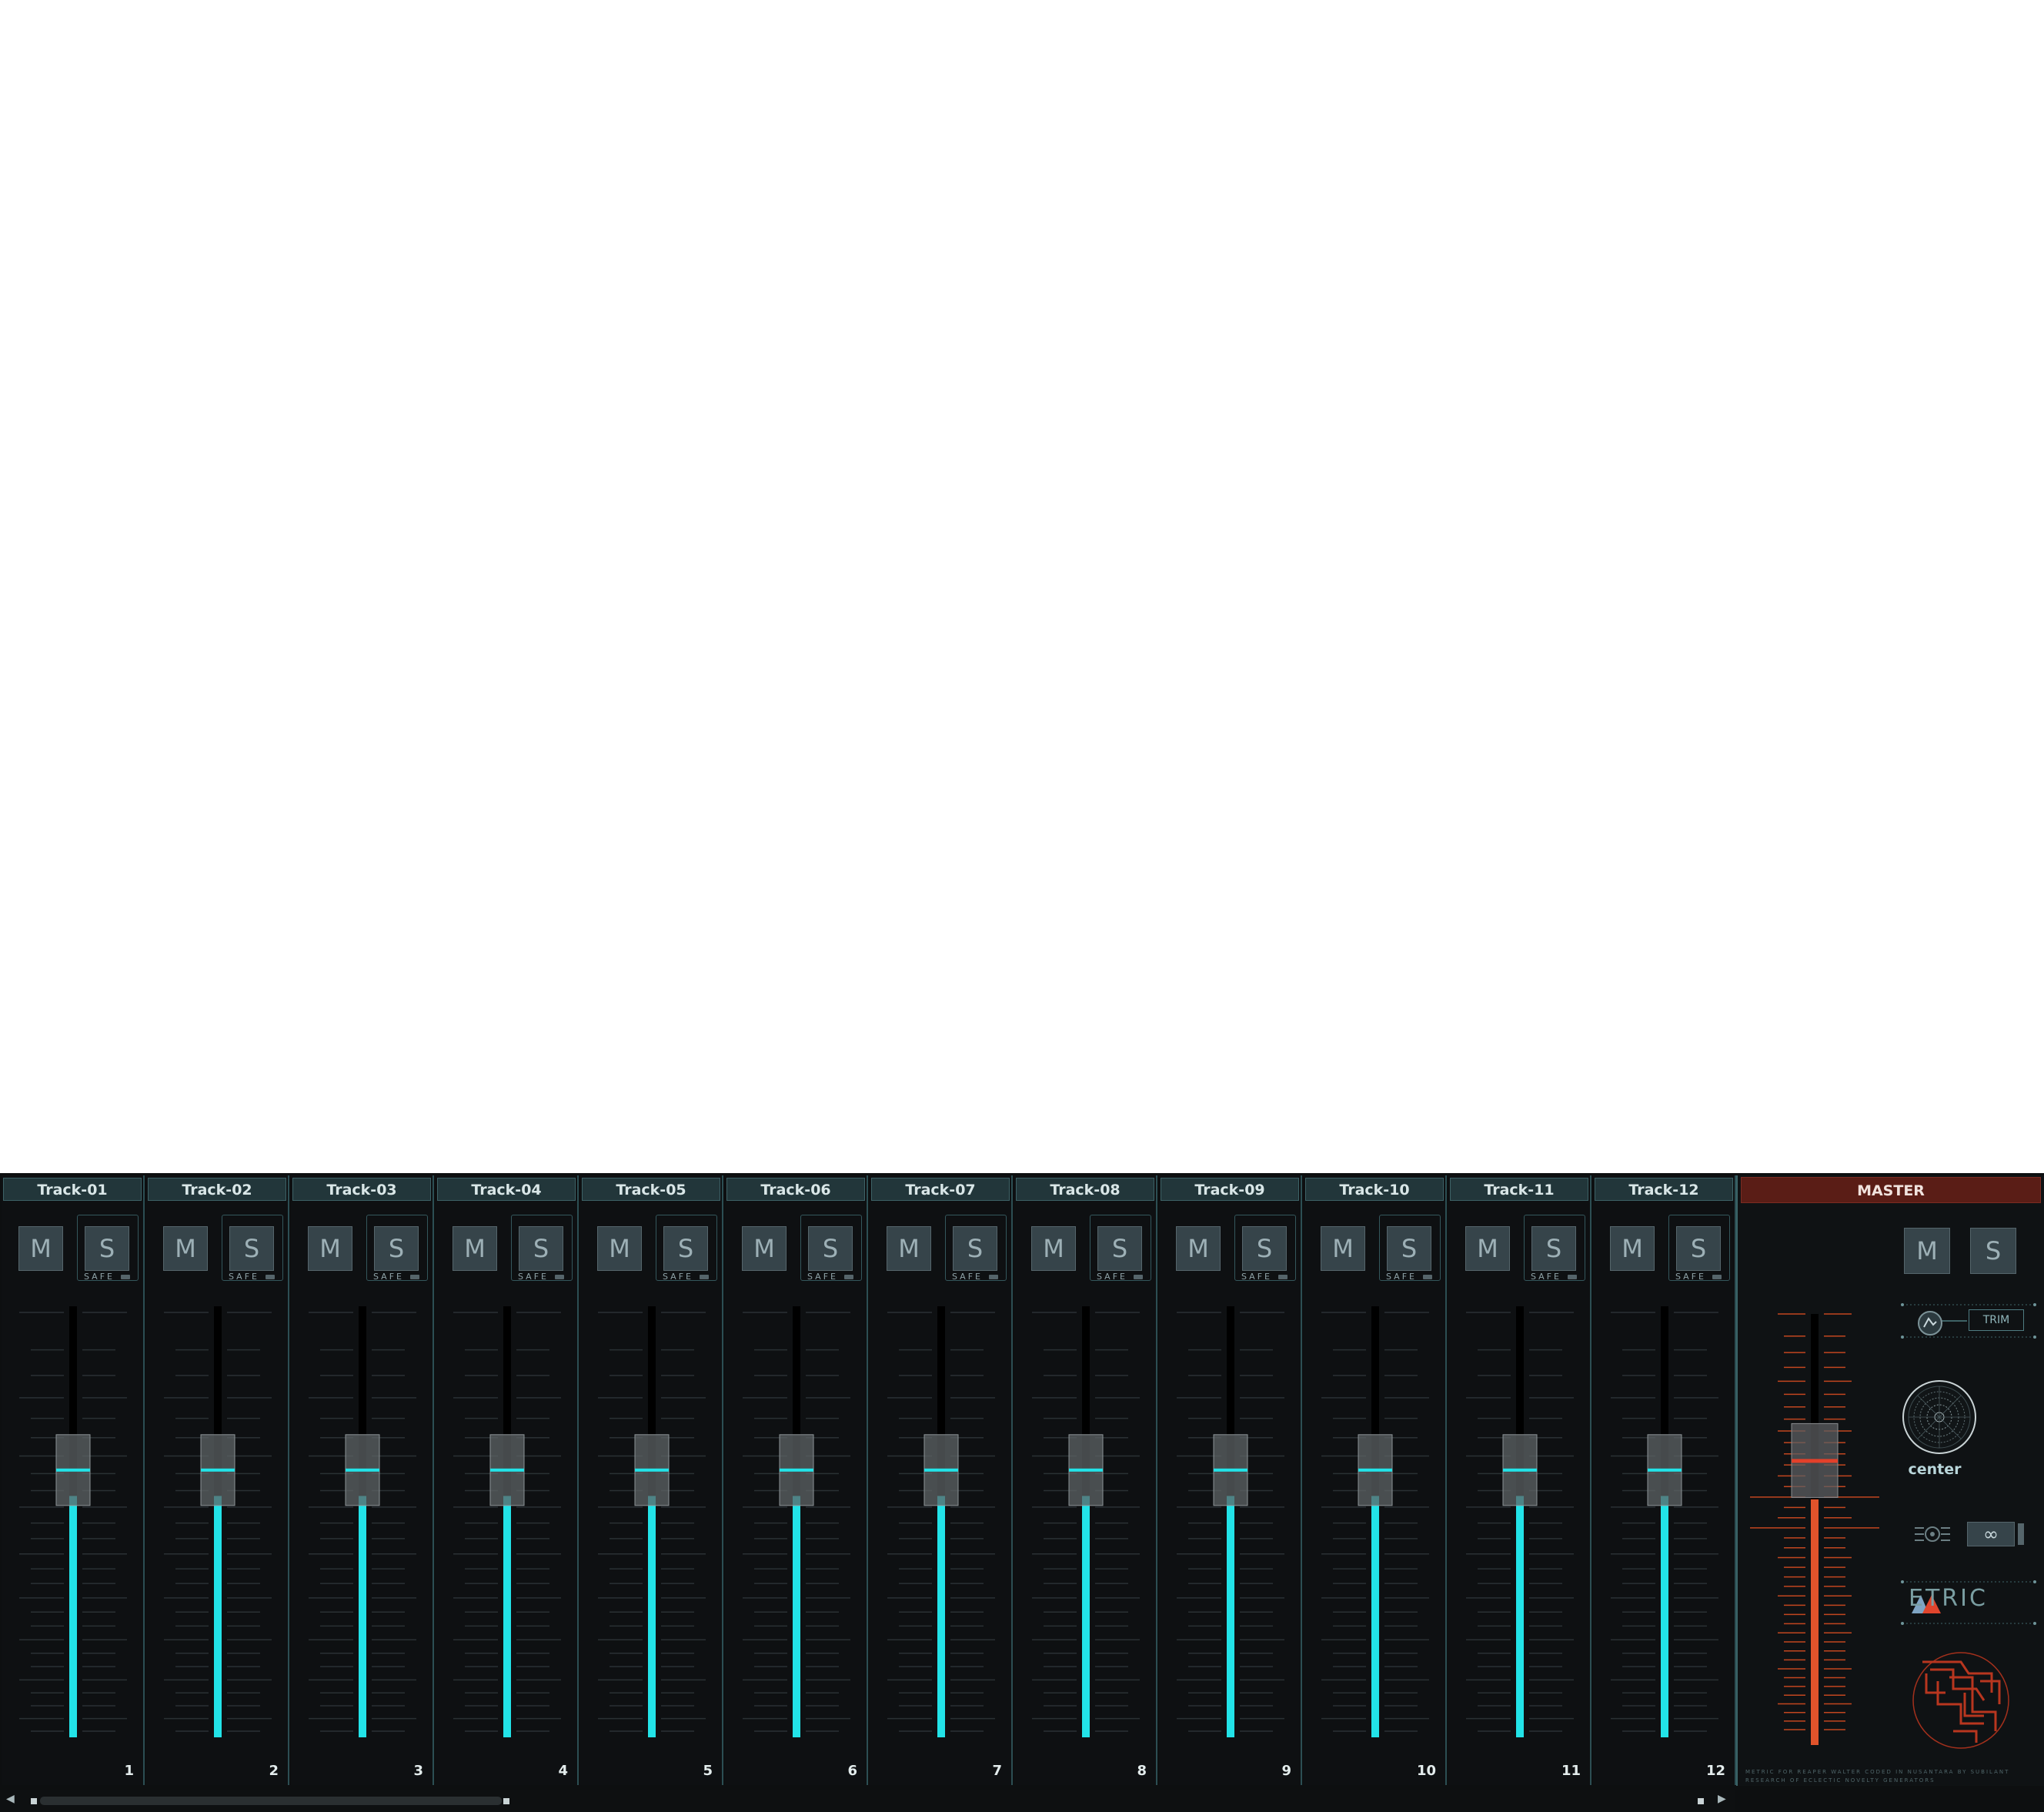  Describe the element at coordinates (1715, 1771) in the screenshot. I see `track-number: 12` at that location.